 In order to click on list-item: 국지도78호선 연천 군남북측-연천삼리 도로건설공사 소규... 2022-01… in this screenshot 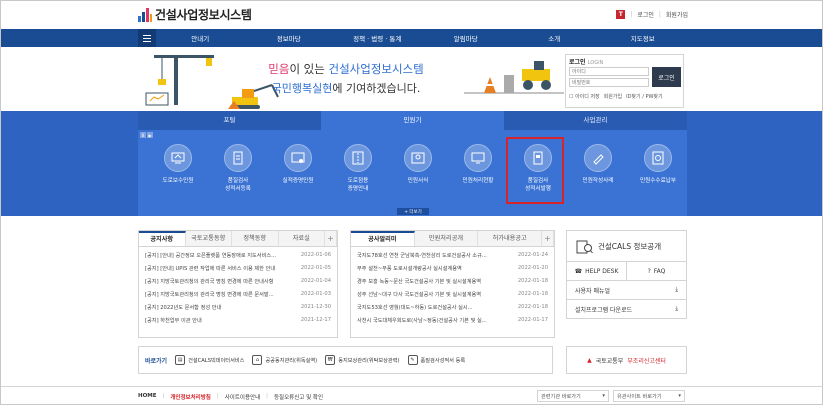, I will do `click(452, 258)`.